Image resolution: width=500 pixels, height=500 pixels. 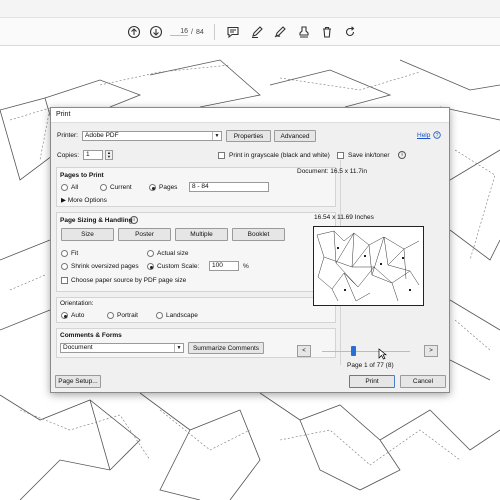 What do you see at coordinates (64, 266) in the screenshot?
I see `shrink-oversized-radio` at bounding box center [64, 266].